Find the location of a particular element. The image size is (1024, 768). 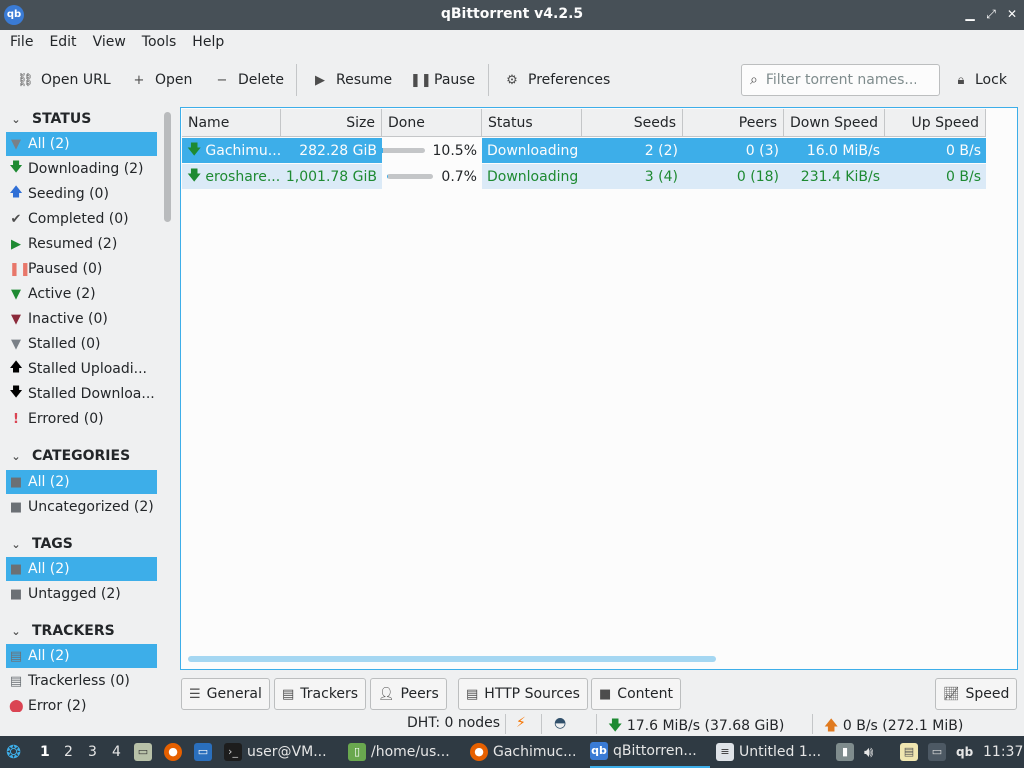

column-header-peers: Peers is located at coordinates (733, 123).